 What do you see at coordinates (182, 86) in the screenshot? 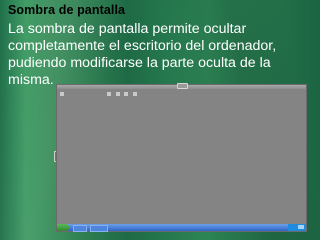
I see `shade-top-handle` at bounding box center [182, 86].